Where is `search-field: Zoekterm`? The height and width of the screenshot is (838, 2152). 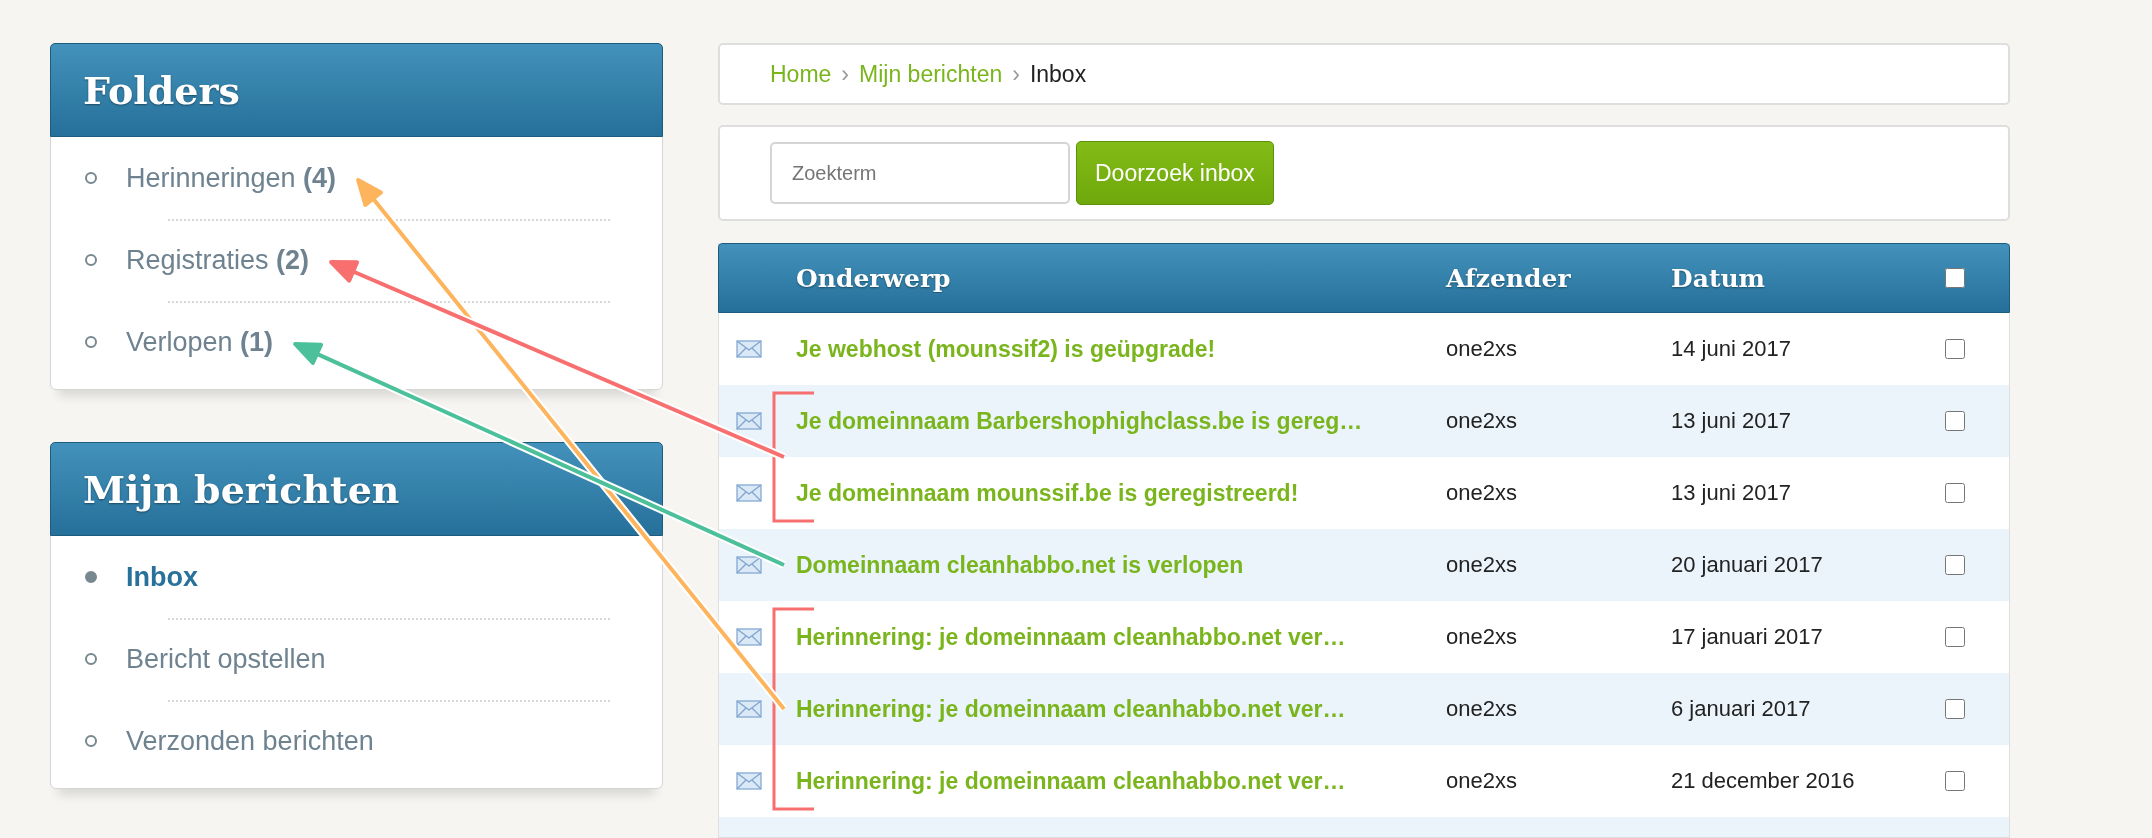
search-field: Zoekterm is located at coordinates (920, 173).